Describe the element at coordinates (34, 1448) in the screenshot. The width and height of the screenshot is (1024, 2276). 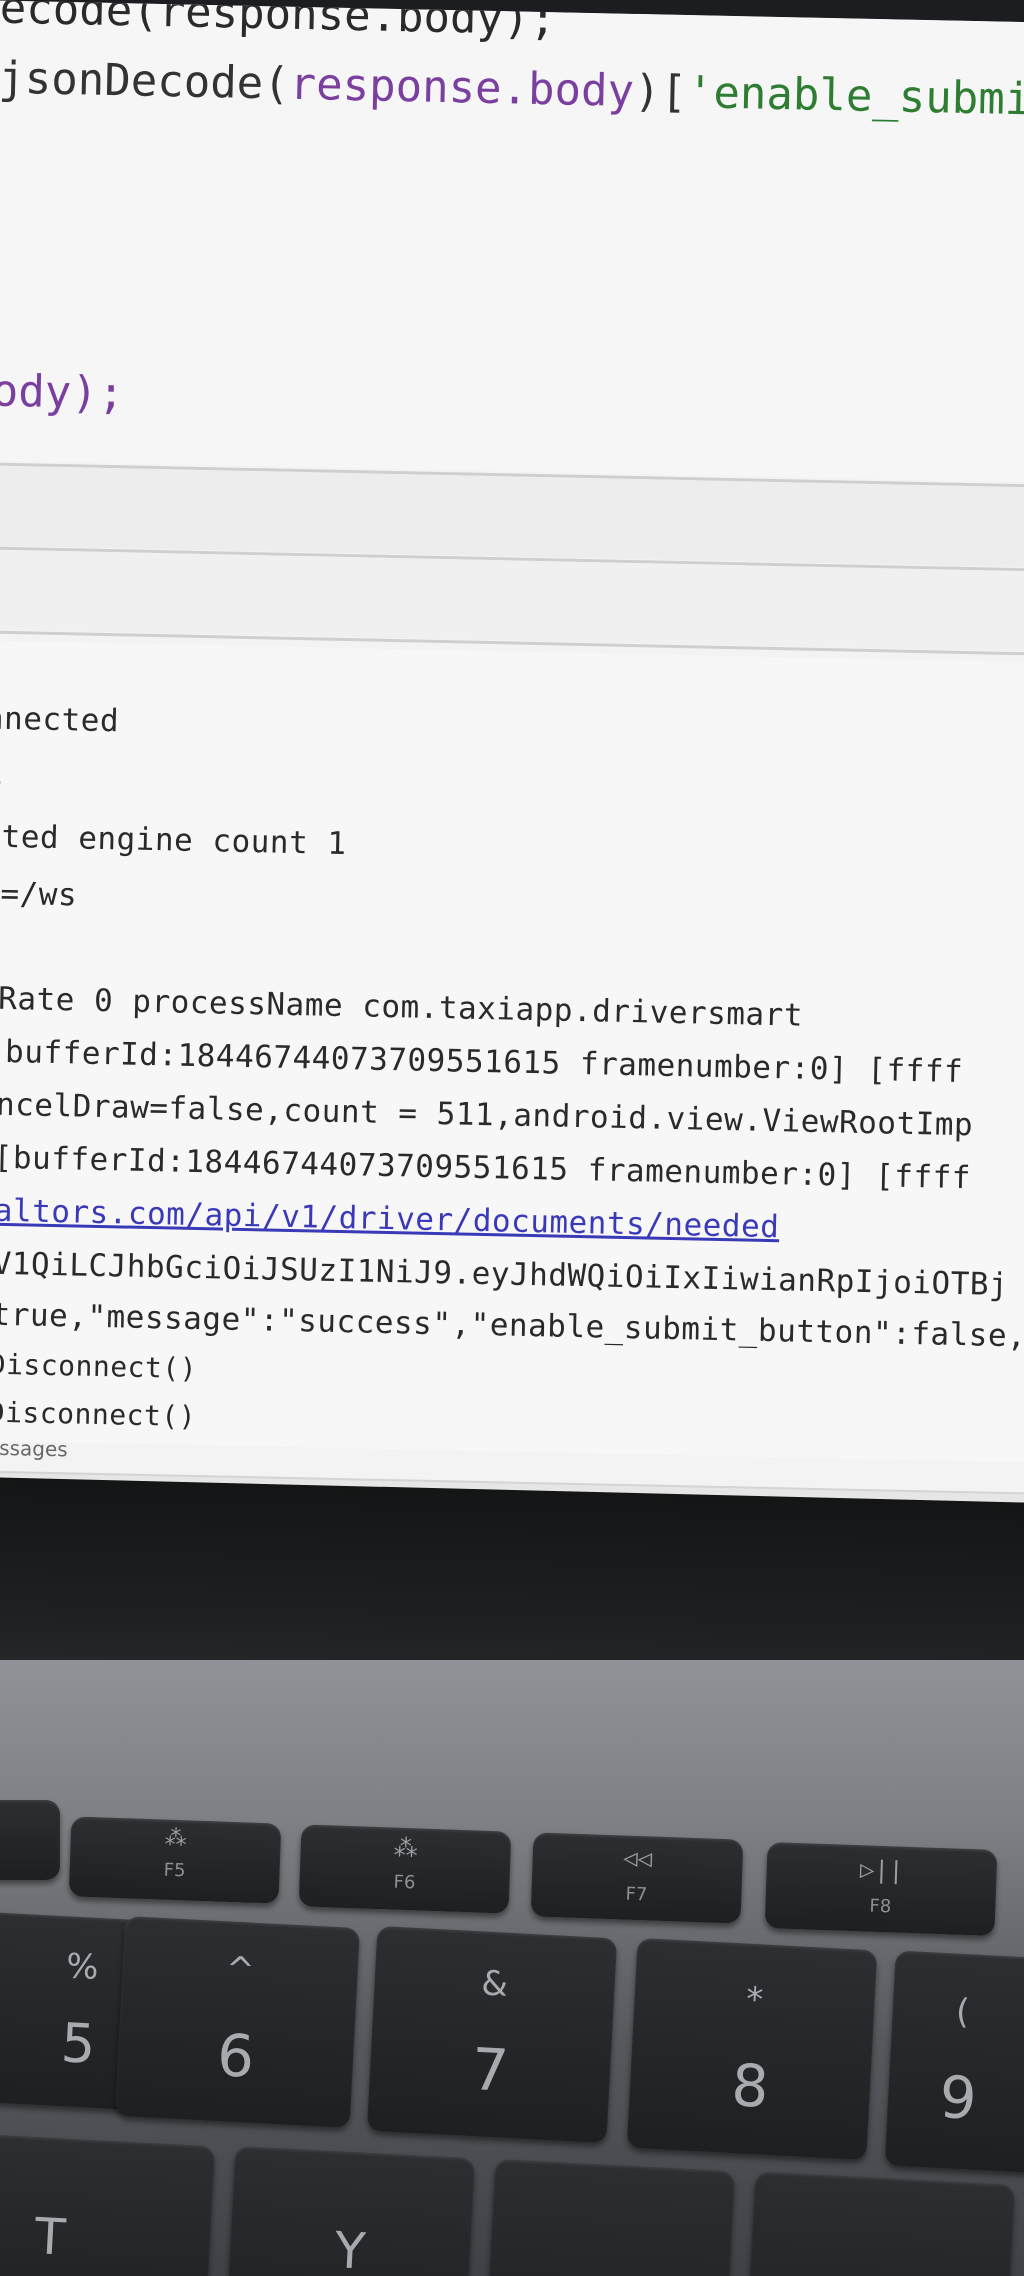
I see `messages-tab: Messages` at that location.